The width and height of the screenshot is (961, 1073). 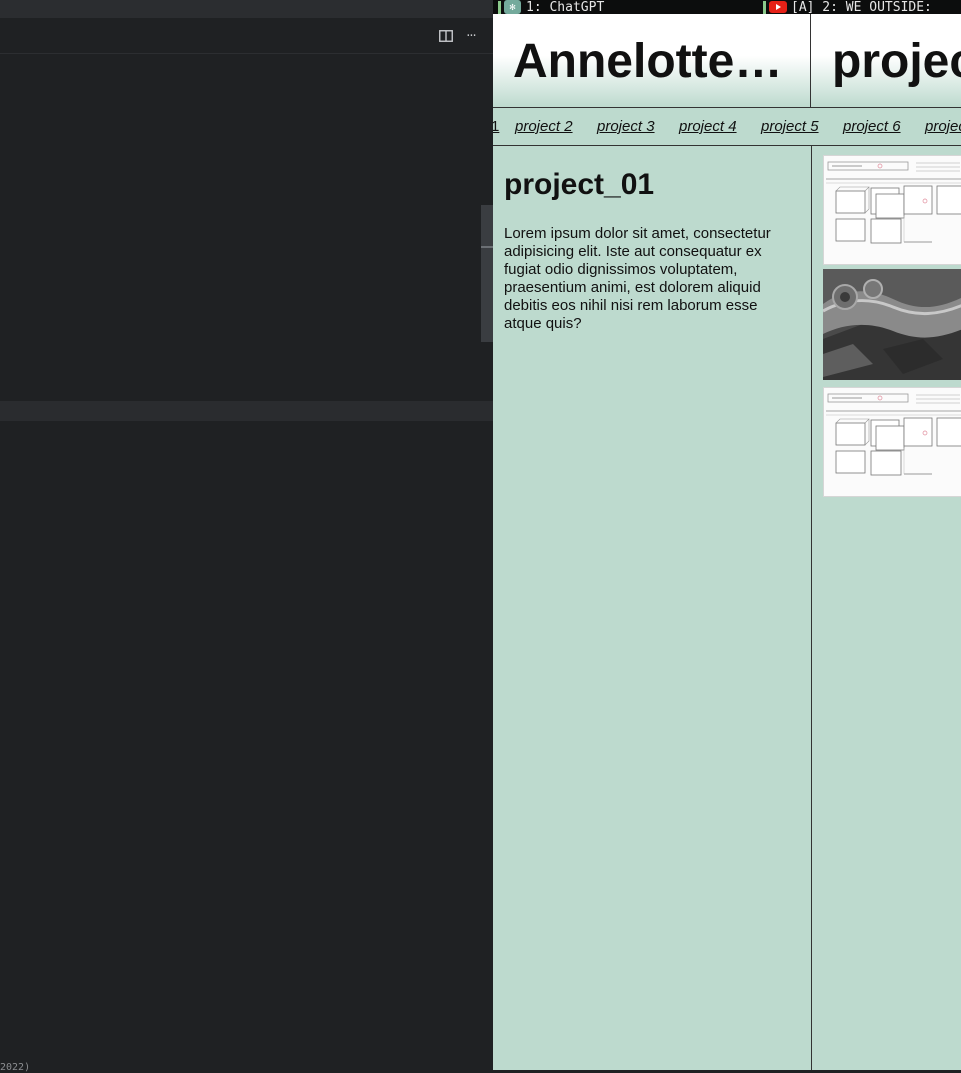 What do you see at coordinates (708, 126) in the screenshot?
I see `nav-link-project-4: project 4` at bounding box center [708, 126].